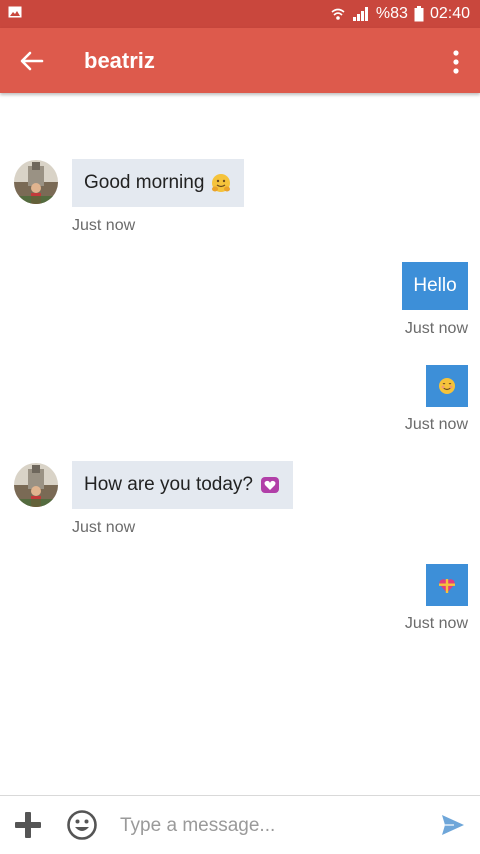 This screenshot has width=480, height=854. What do you see at coordinates (453, 825) in the screenshot?
I see `send-icon` at bounding box center [453, 825].